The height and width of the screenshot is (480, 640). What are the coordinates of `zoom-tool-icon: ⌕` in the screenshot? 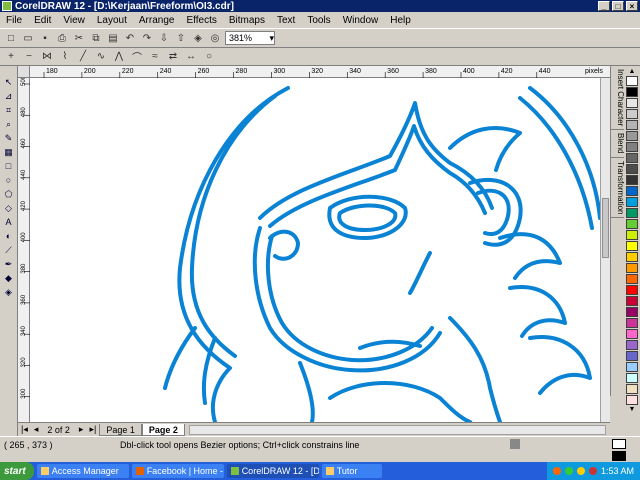 It's located at (9, 124).